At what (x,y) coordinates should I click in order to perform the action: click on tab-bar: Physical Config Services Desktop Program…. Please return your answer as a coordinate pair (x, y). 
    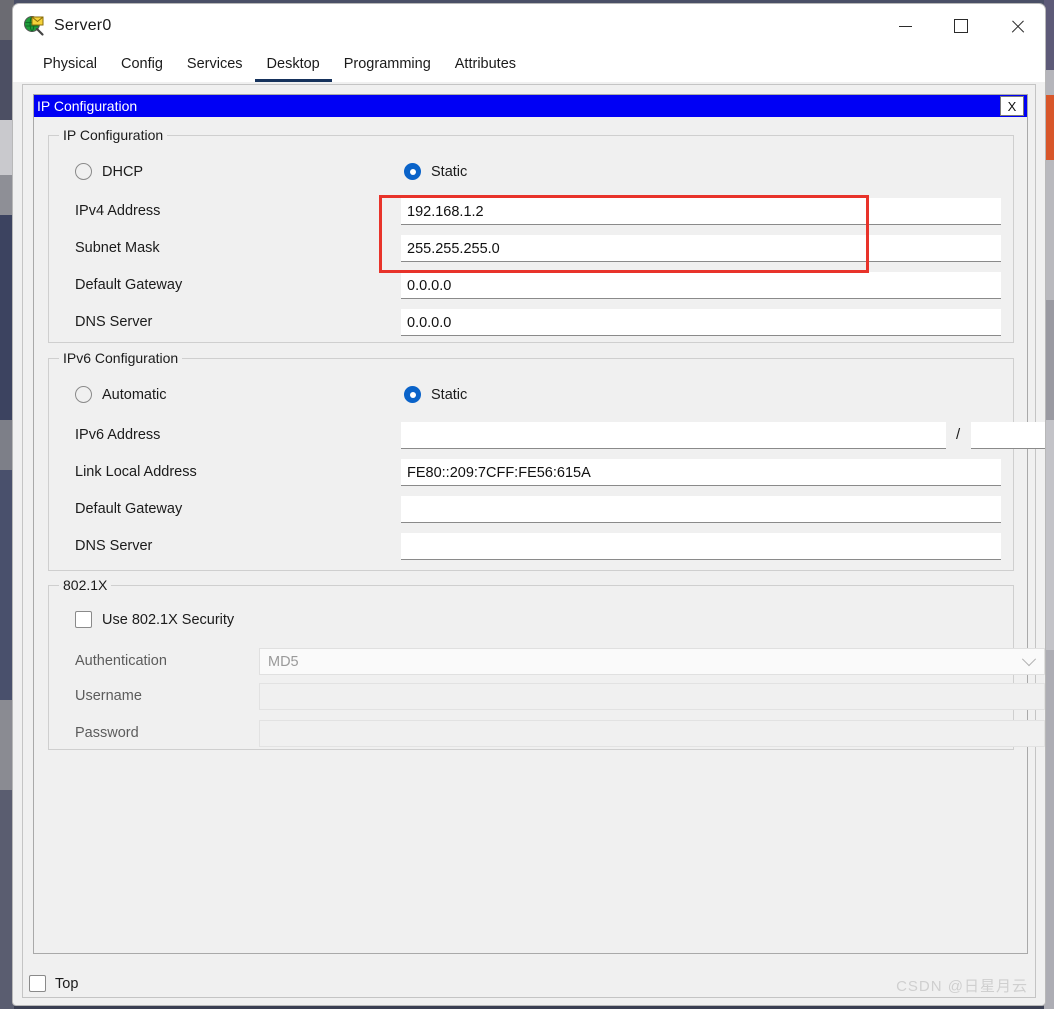
    Looking at the image, I should click on (529, 65).